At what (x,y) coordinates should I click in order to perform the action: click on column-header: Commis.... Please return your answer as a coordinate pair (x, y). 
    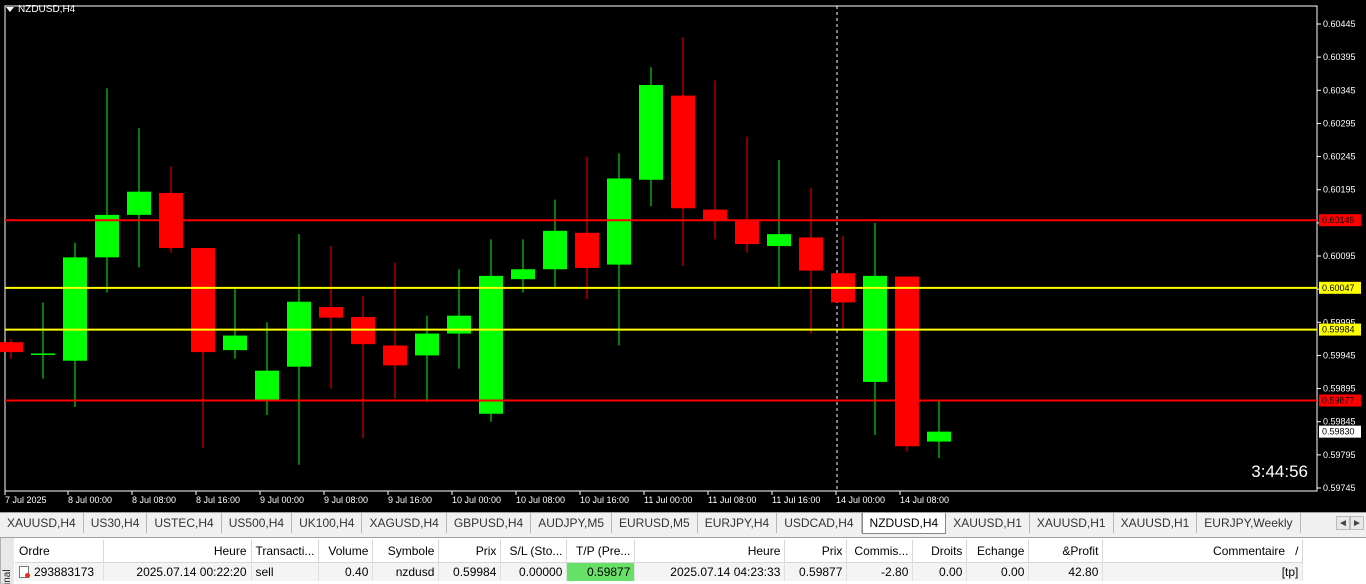
    Looking at the image, I should click on (880, 551).